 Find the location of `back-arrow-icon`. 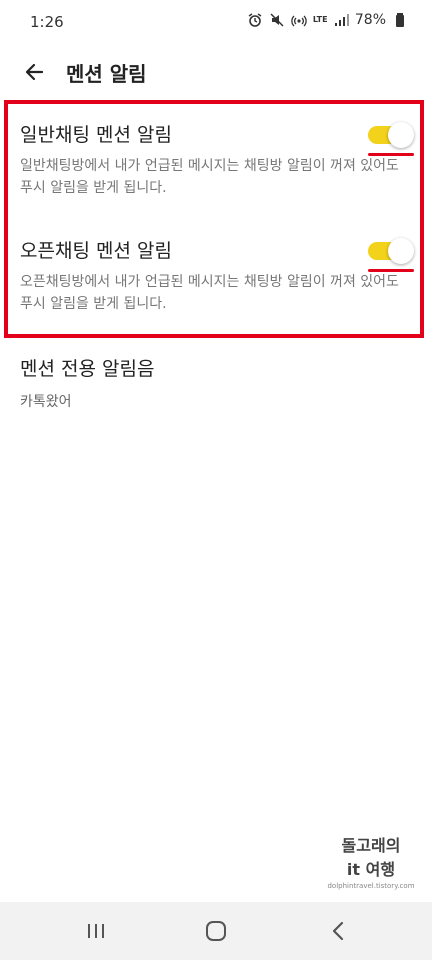

back-arrow-icon is located at coordinates (34, 72).